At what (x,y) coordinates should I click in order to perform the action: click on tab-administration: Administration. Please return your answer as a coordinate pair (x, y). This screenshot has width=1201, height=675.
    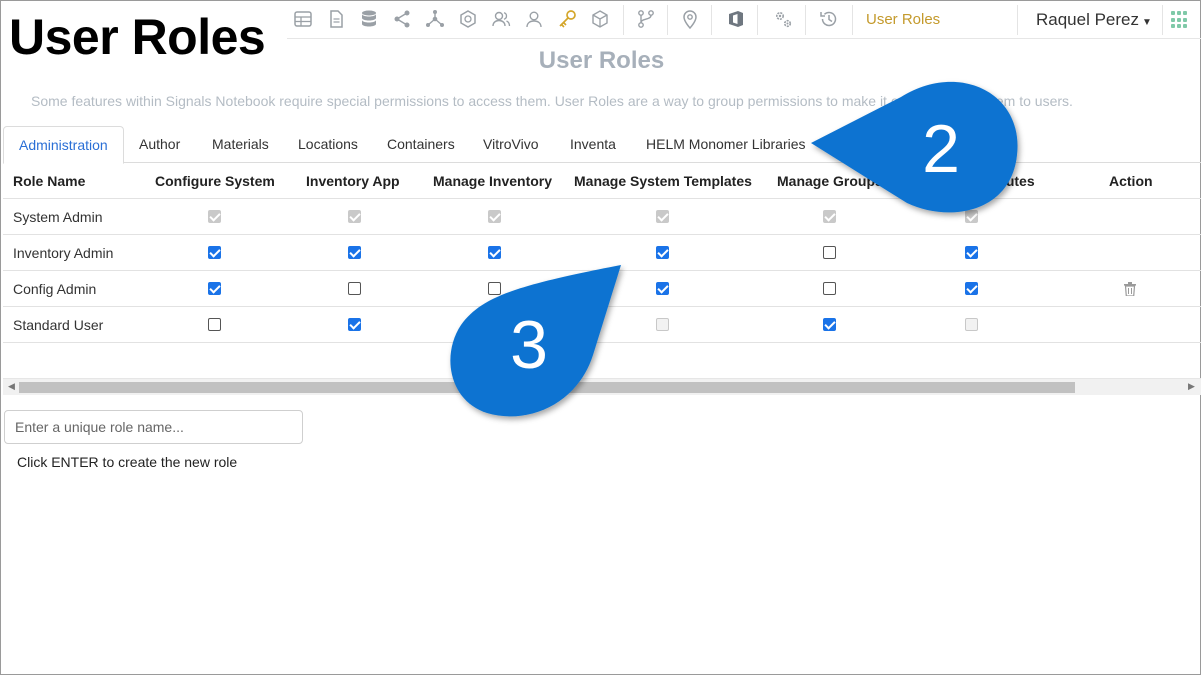
    Looking at the image, I should click on (63, 145).